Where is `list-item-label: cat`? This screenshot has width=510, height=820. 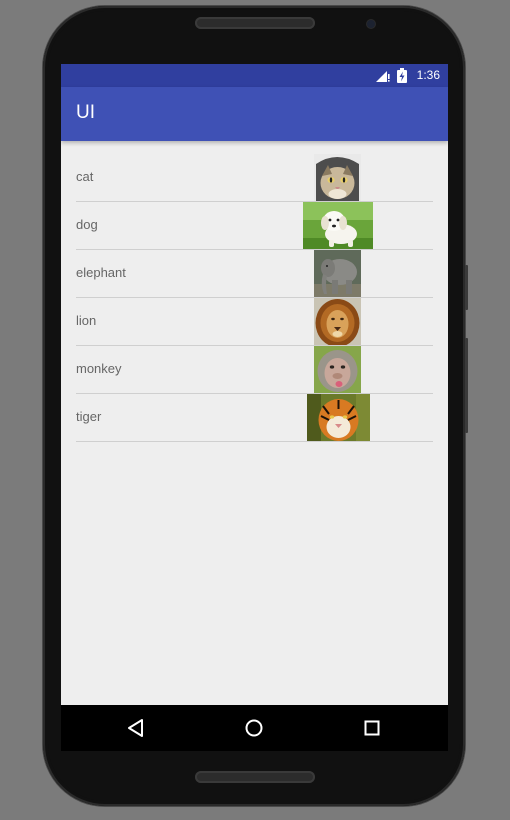 list-item-label: cat is located at coordinates (85, 176).